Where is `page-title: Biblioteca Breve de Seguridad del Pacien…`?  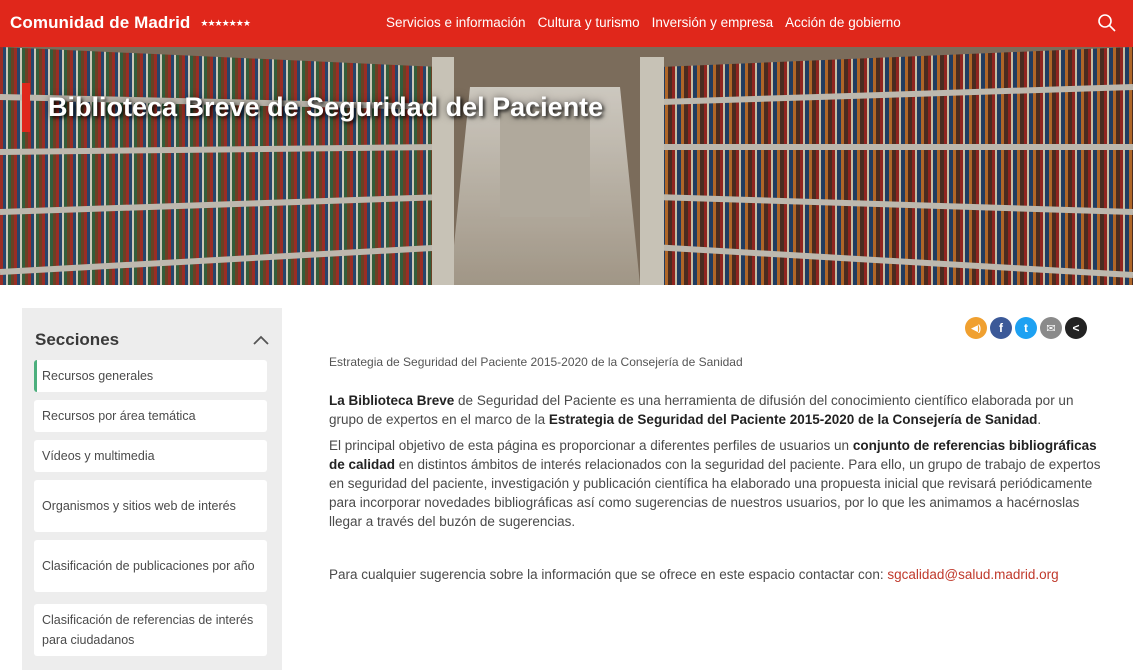
page-title: Biblioteca Breve de Seguridad del Pacien… is located at coordinates (326, 107).